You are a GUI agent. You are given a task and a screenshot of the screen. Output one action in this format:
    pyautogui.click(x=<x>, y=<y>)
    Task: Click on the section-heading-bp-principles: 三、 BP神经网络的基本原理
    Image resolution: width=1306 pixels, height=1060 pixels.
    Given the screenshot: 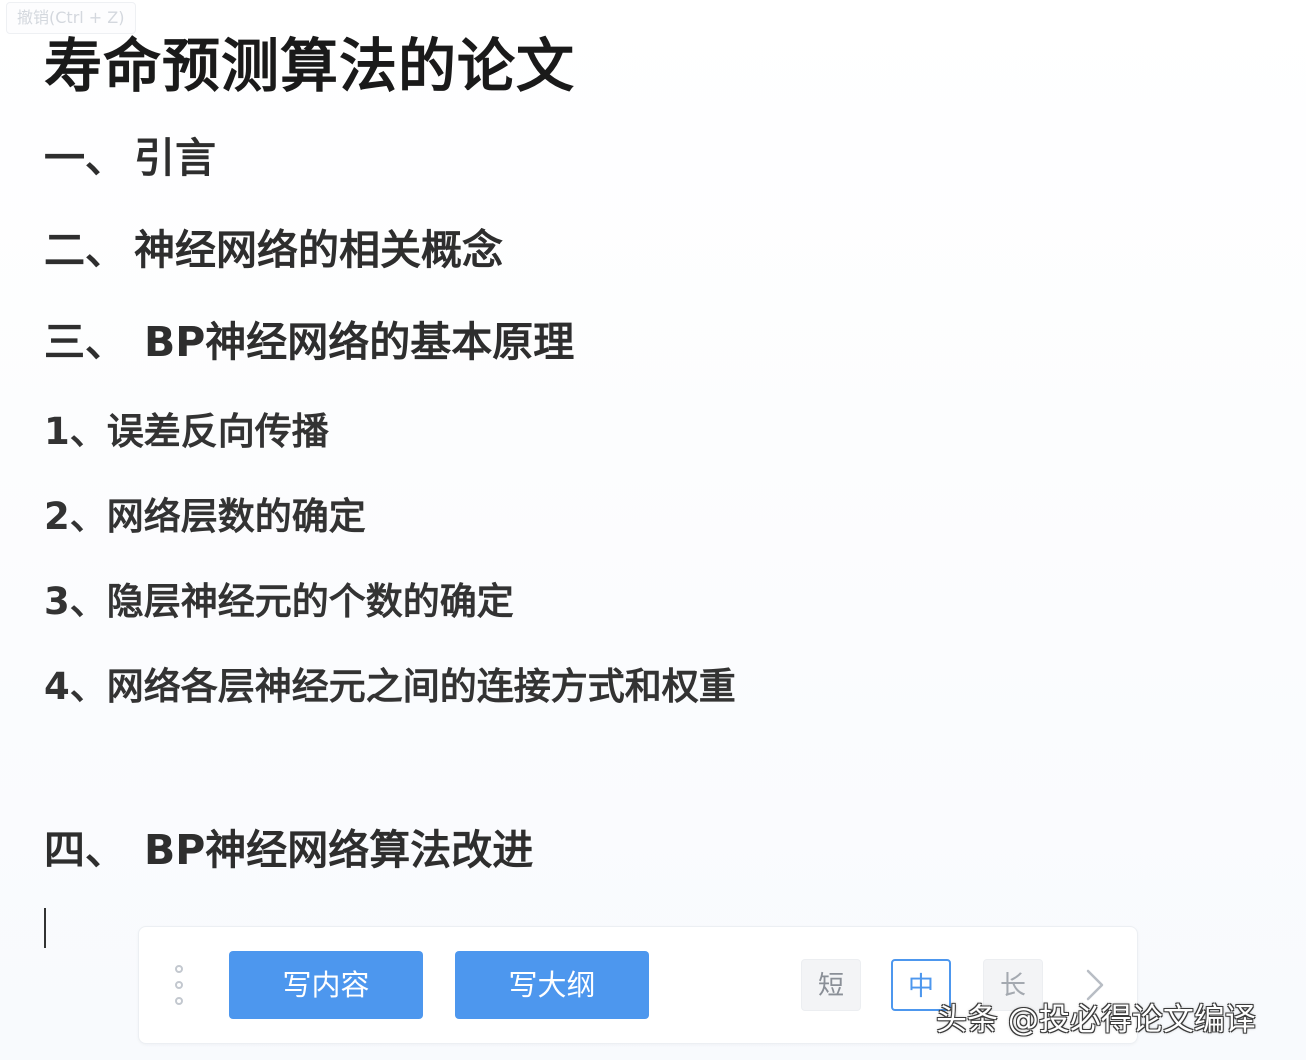 What is the action you would take?
    pyautogui.click(x=309, y=342)
    